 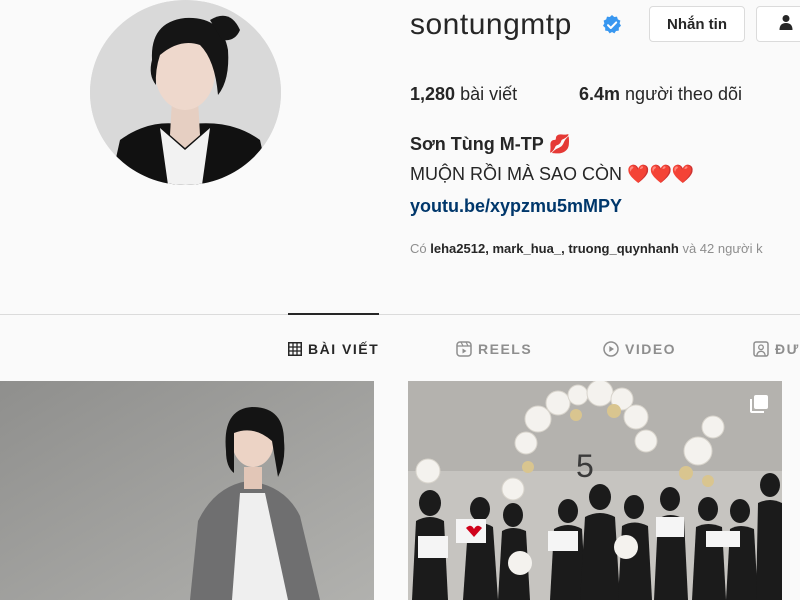 What do you see at coordinates (722, 248) in the screenshot?
I see `mutual-suffix: và 42 người k` at bounding box center [722, 248].